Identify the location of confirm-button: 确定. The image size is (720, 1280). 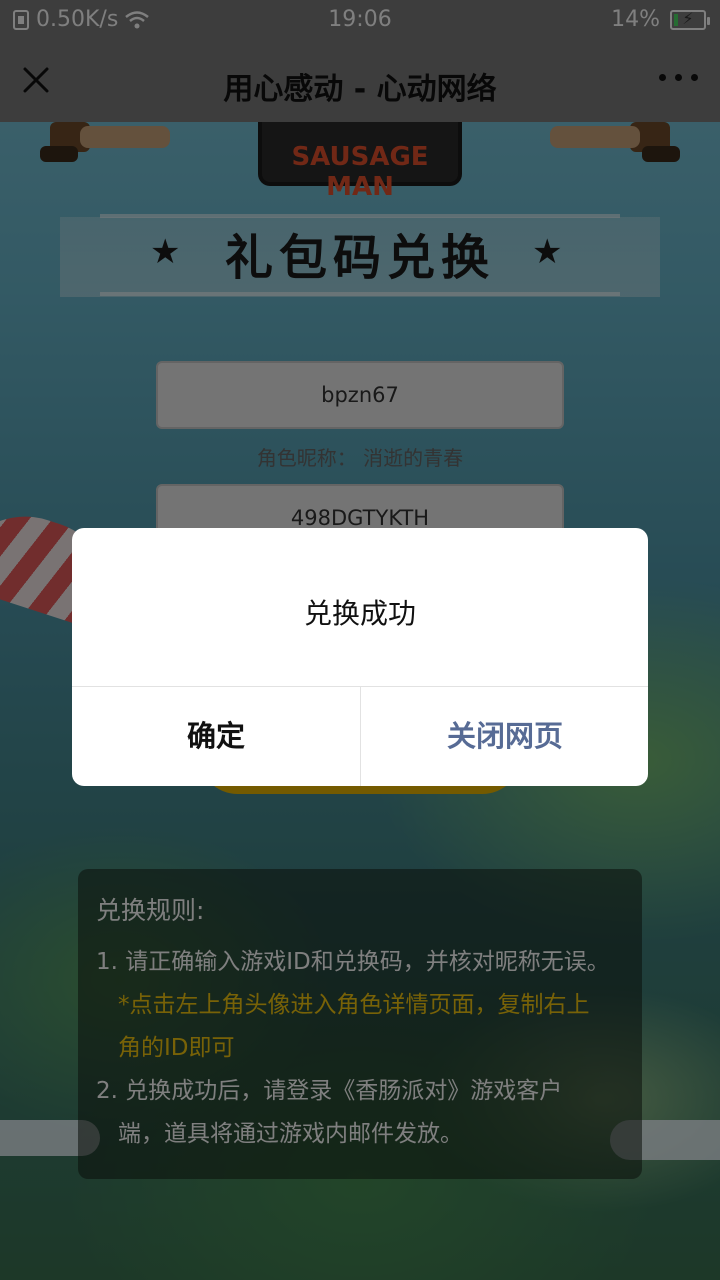
(216, 736).